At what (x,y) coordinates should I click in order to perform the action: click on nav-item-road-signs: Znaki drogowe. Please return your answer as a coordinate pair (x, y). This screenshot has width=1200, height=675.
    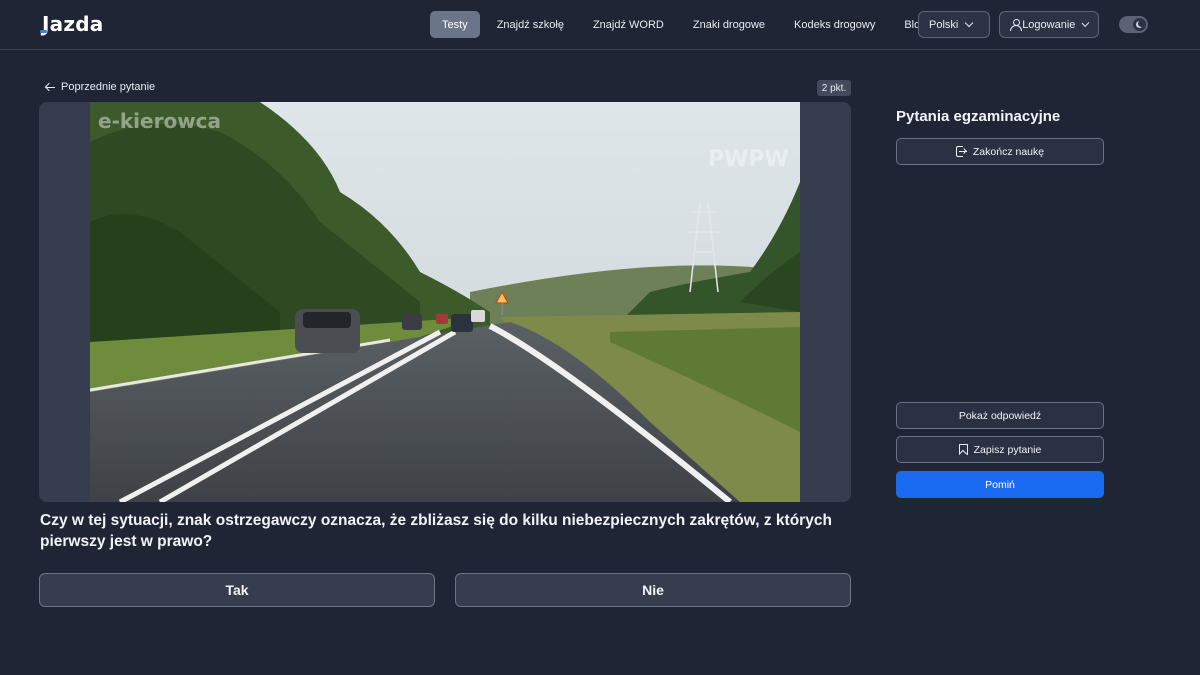
    Looking at the image, I should click on (729, 24).